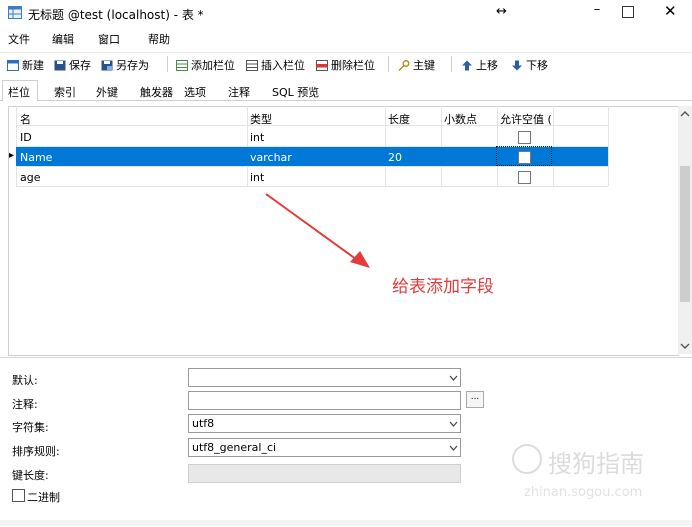 This screenshot has width=692, height=527. What do you see at coordinates (527, 459) in the screenshot?
I see `sogou-logo-icon` at bounding box center [527, 459].